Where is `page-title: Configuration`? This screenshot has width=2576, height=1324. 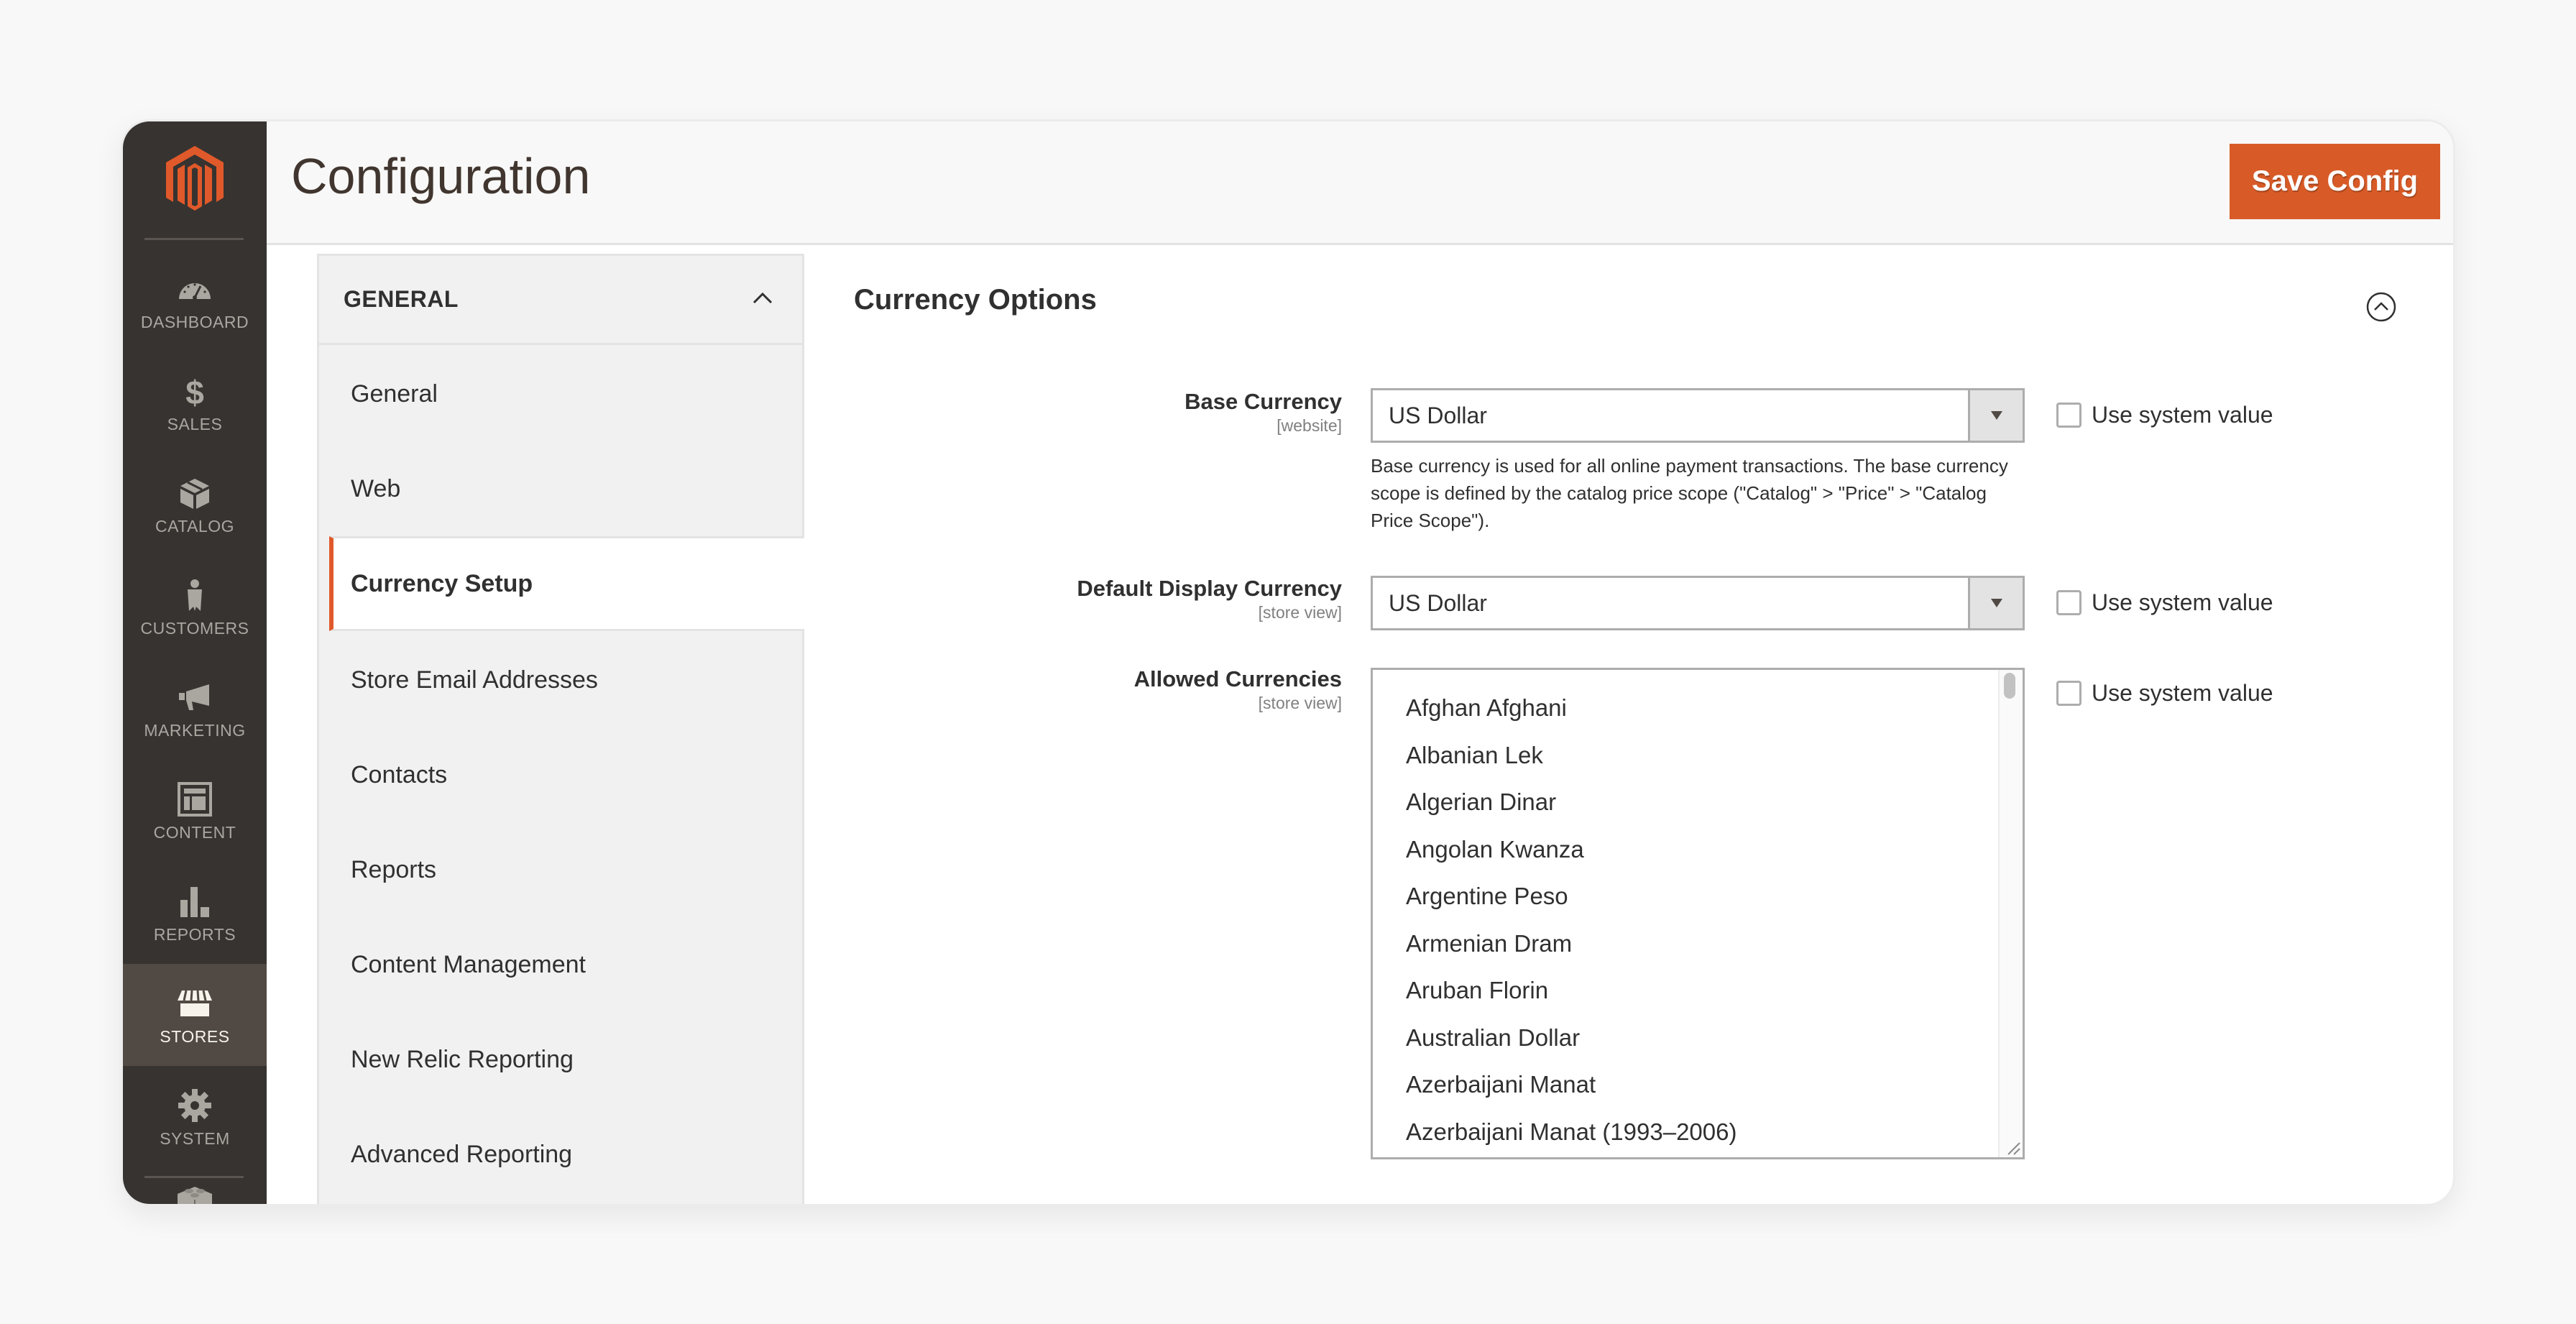
page-title: Configuration is located at coordinates (441, 176).